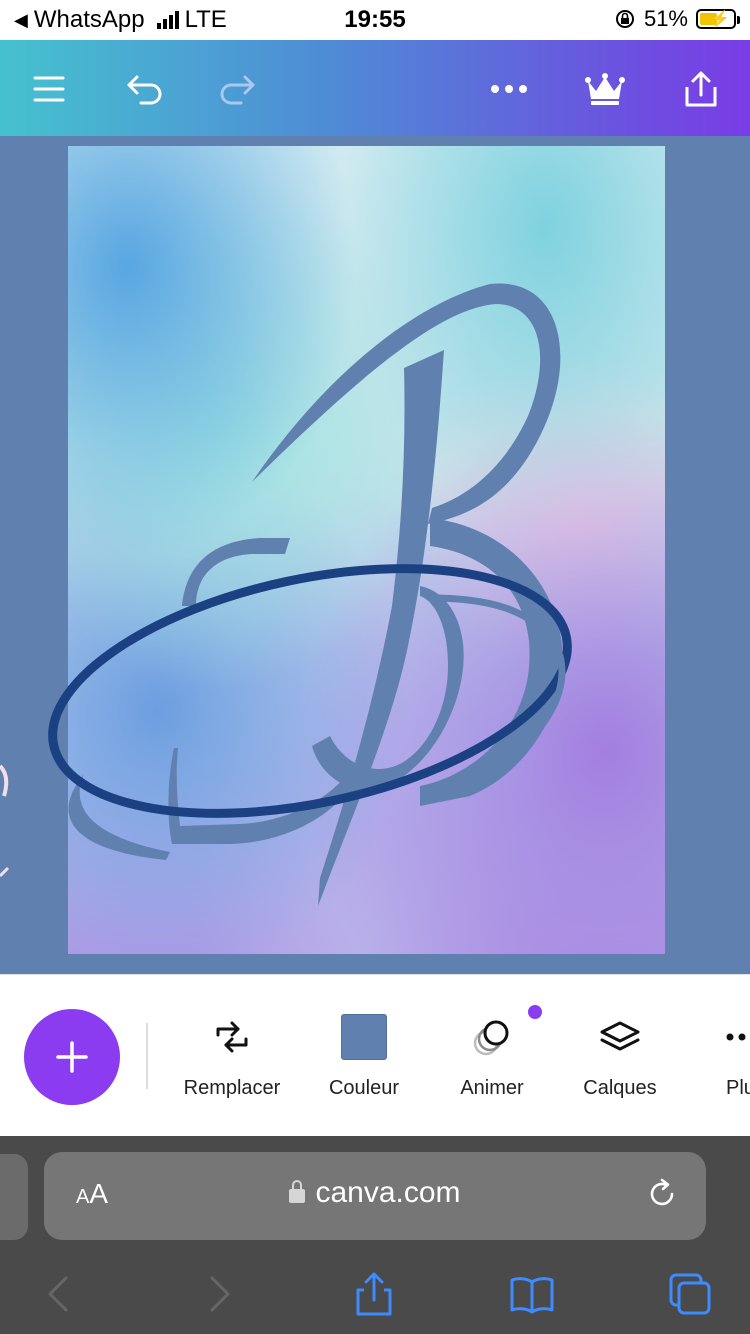 The width and height of the screenshot is (750, 1334). I want to click on divider, so click(147, 1056).